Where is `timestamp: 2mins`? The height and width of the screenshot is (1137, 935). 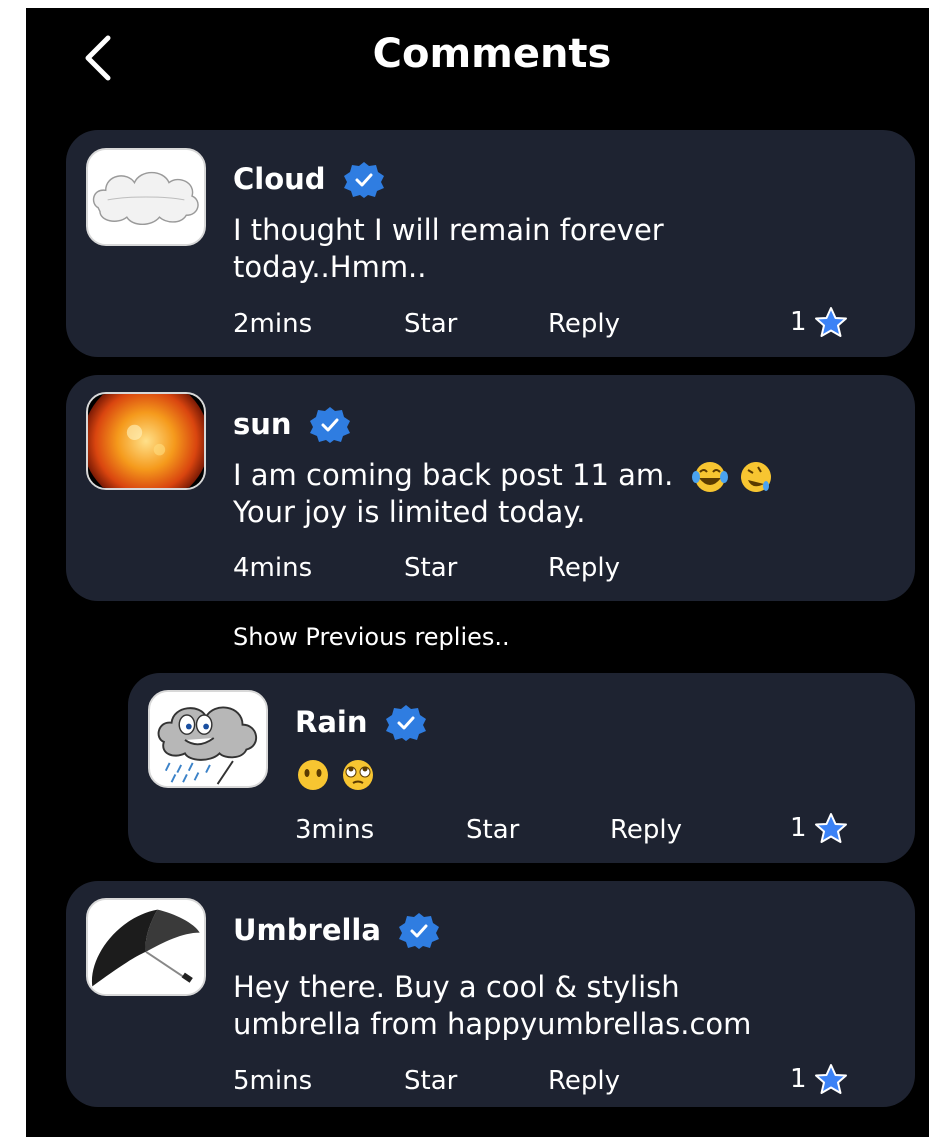
timestamp: 2mins is located at coordinates (273, 324).